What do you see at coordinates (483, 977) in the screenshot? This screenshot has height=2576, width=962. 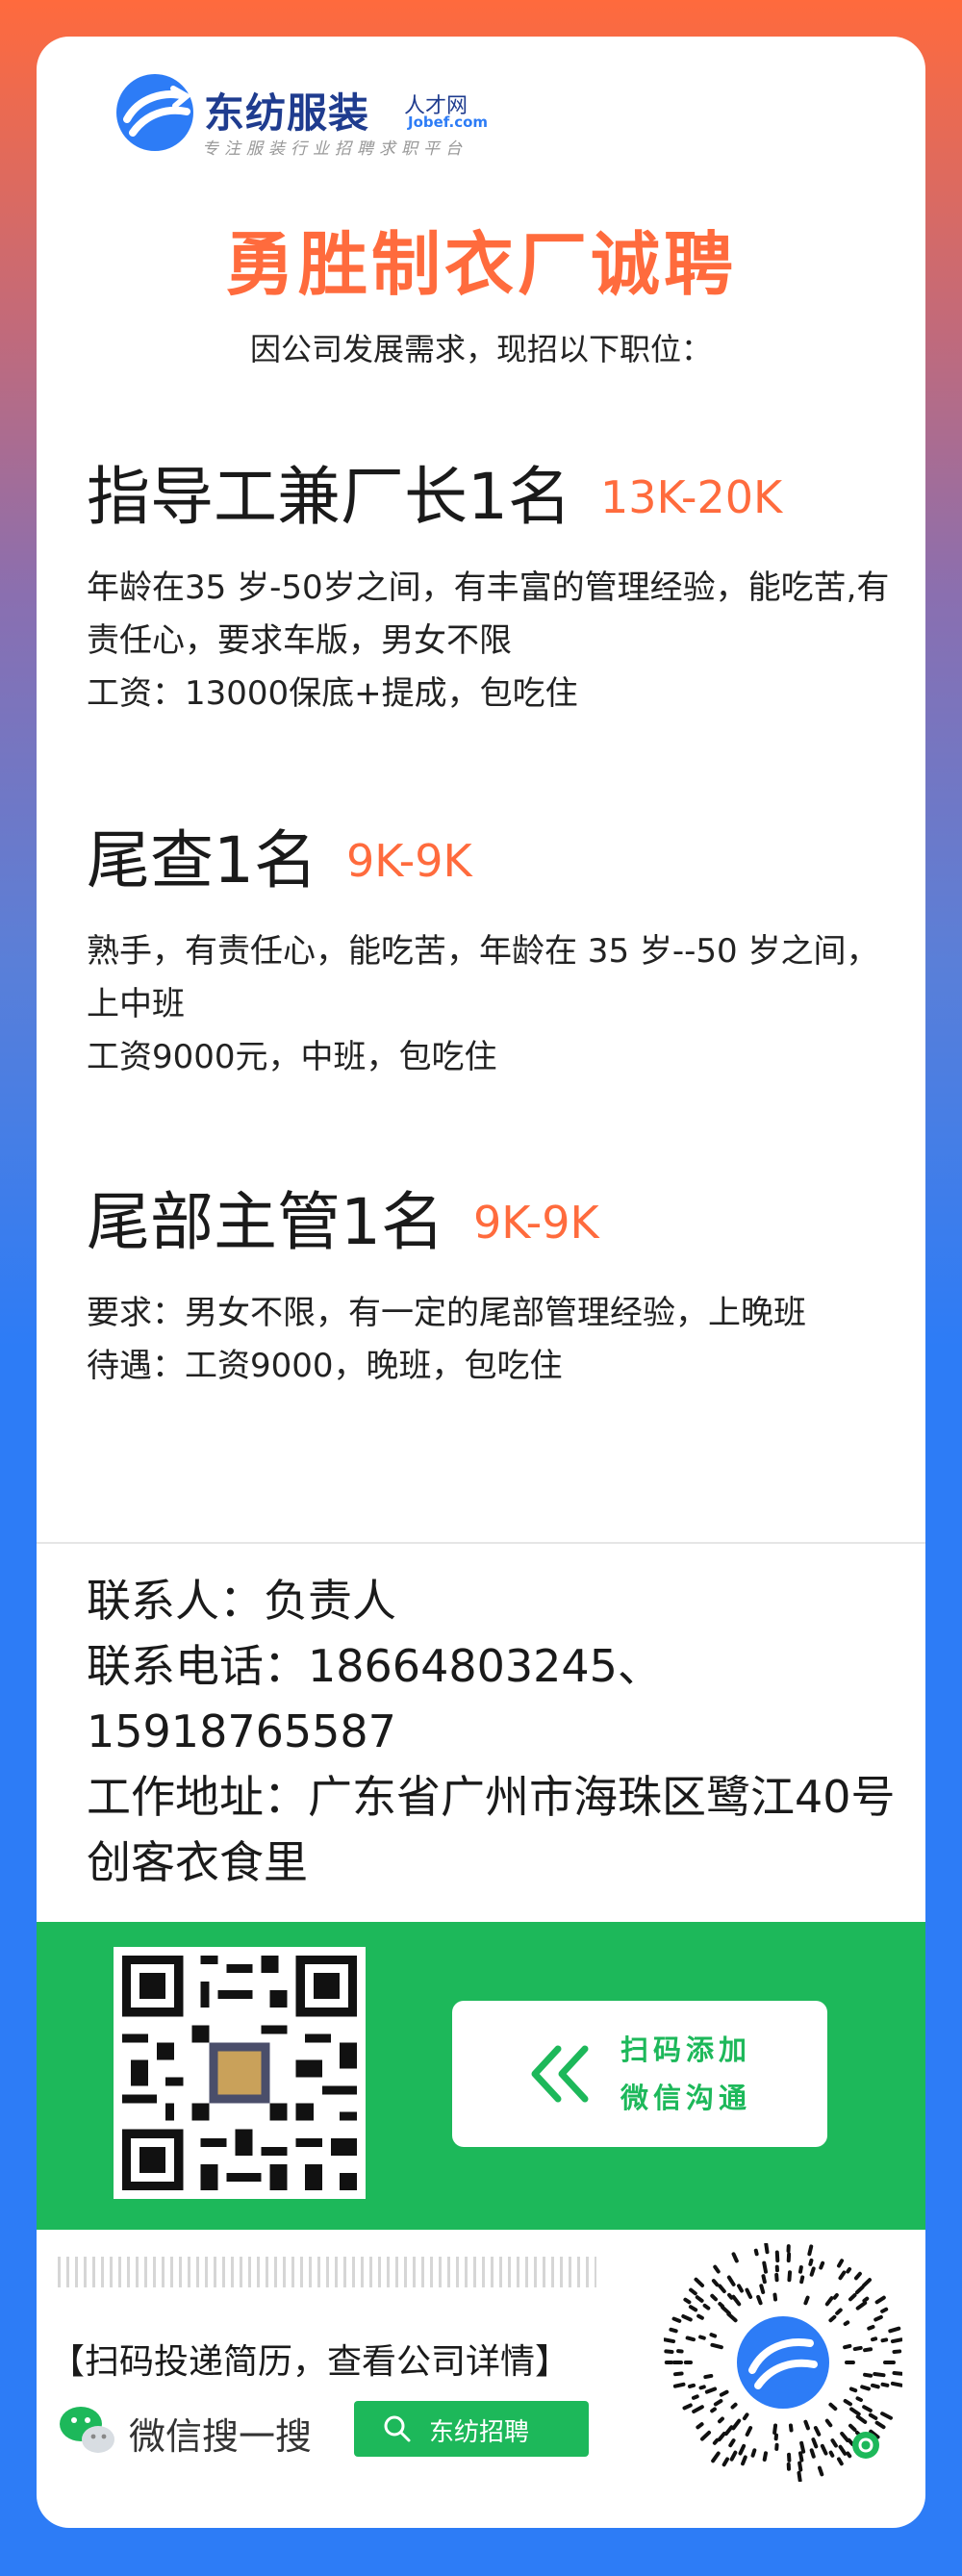 I see `job-desc-line: 熟手，有责任心，能吃苦，年龄在 35 岁--50 岁之间，上中班` at bounding box center [483, 977].